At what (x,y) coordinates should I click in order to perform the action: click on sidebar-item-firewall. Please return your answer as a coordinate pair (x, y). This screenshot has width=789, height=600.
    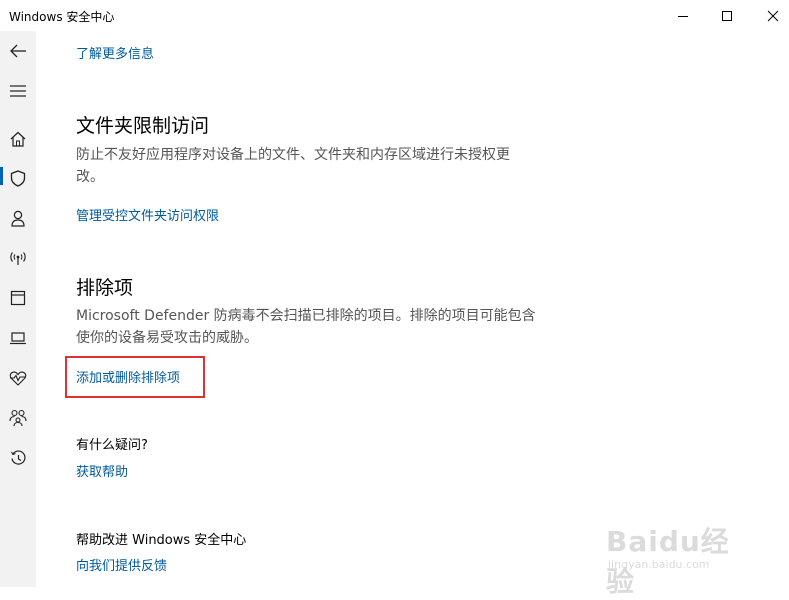
    Looking at the image, I should click on (18, 258).